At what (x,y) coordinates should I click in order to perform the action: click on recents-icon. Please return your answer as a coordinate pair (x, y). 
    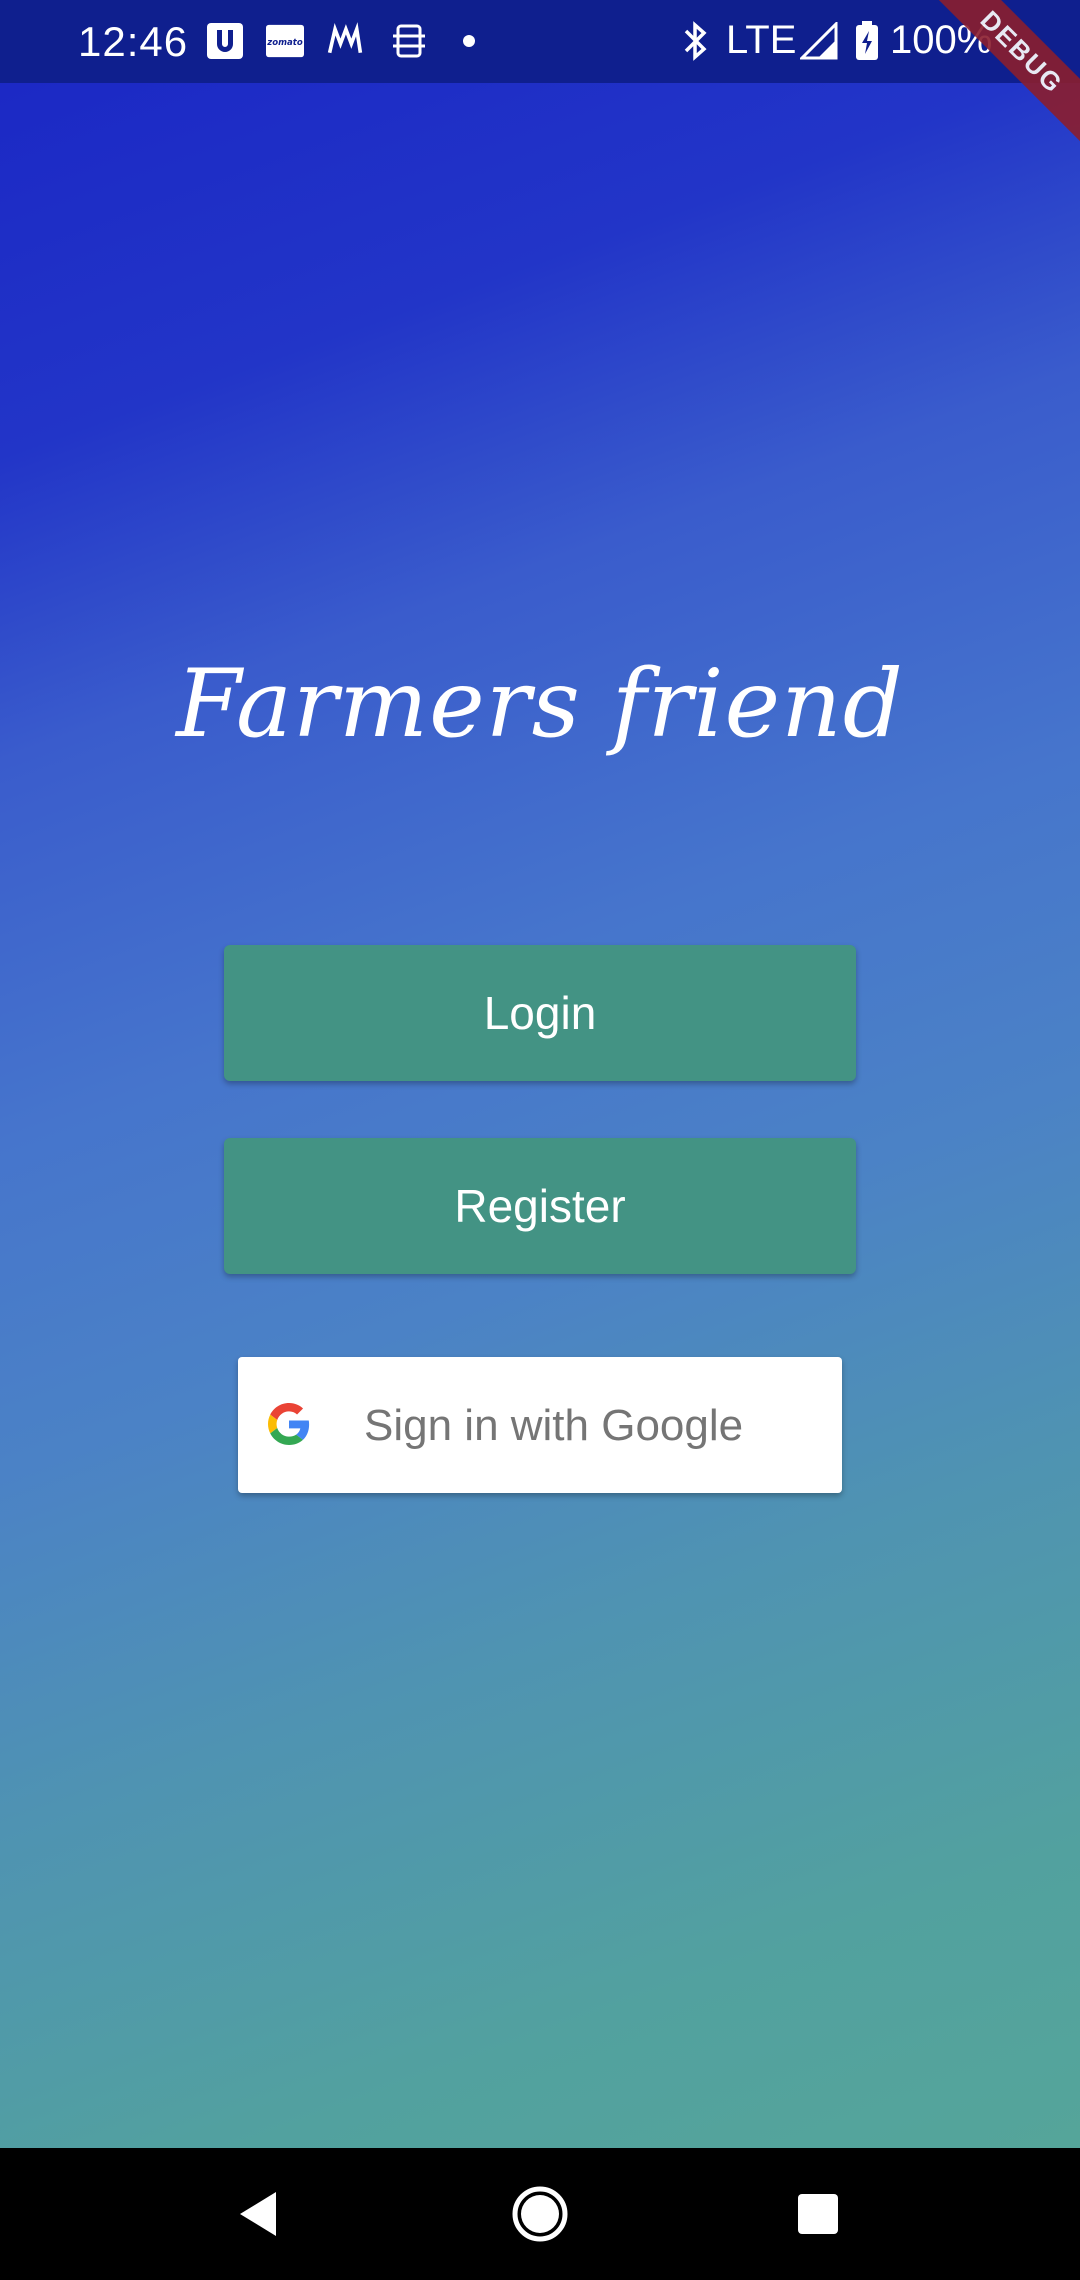
    Looking at the image, I should click on (818, 2214).